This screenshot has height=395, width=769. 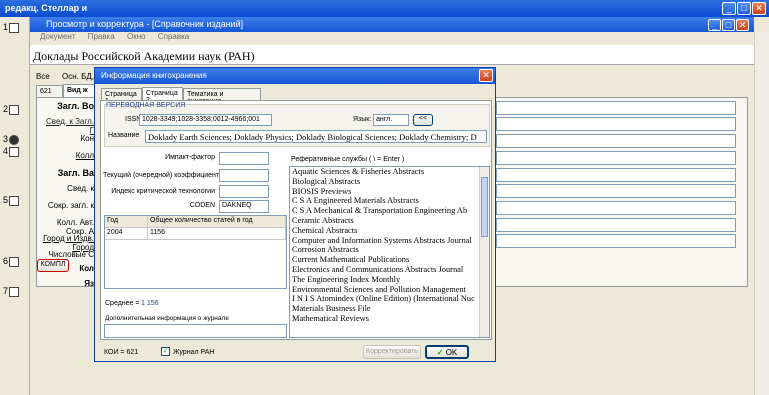 I want to click on outer-window-title-bar: редакц. Стеллар и, so click(x=384, y=8).